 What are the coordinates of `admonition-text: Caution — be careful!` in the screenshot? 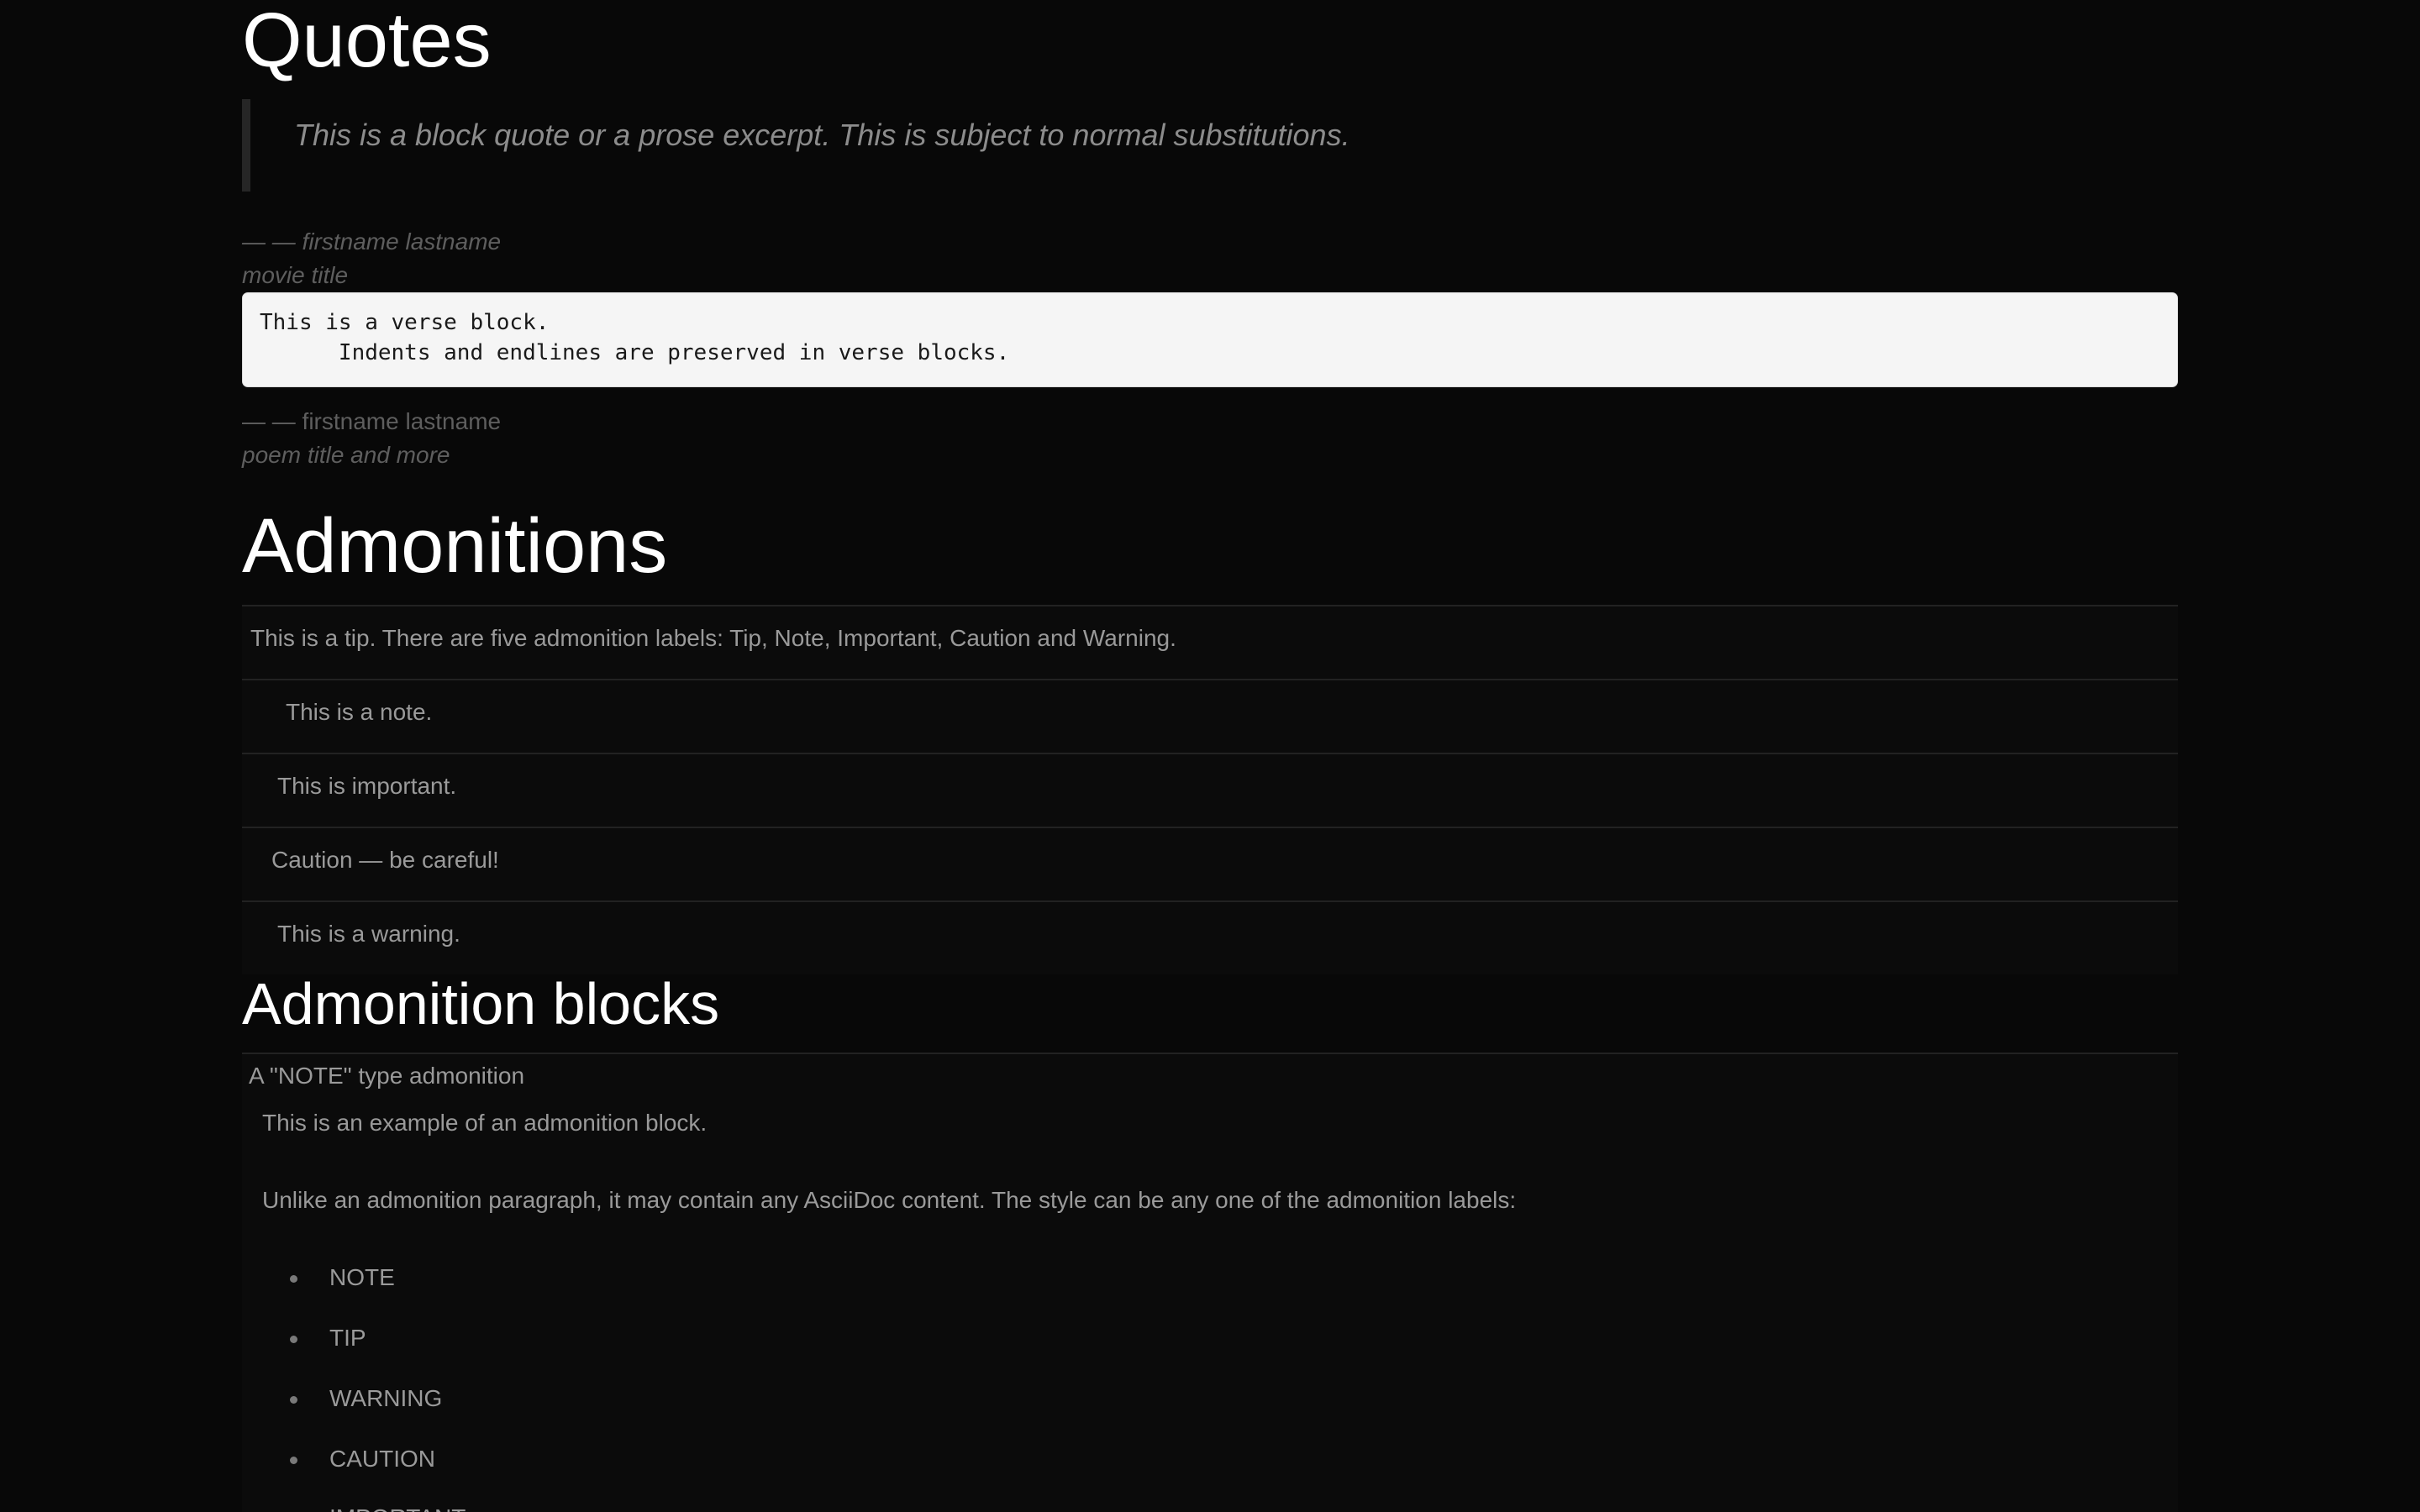 It's located at (385, 860).